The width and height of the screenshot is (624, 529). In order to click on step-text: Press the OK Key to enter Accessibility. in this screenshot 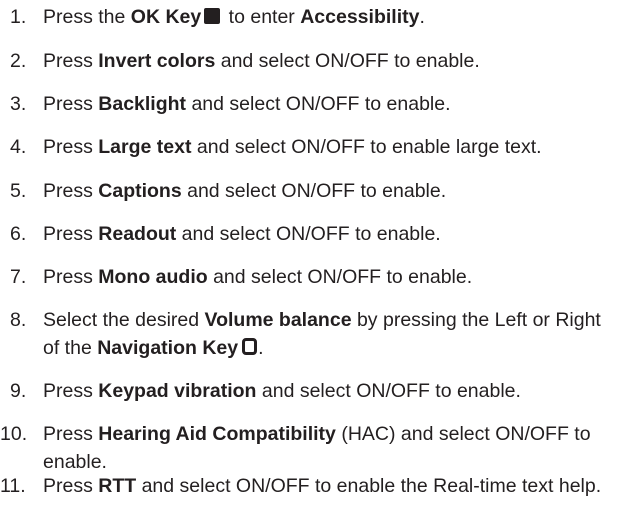, I will do `click(331, 17)`.